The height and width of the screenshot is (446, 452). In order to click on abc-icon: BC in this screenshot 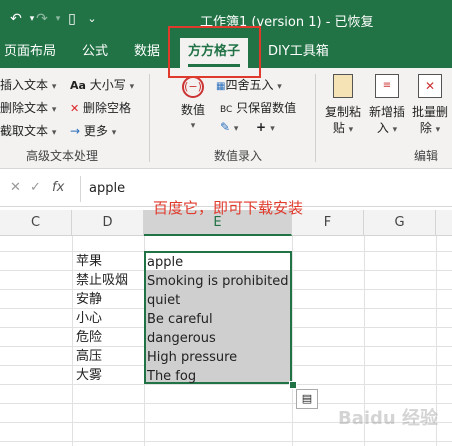, I will do `click(226, 110)`.